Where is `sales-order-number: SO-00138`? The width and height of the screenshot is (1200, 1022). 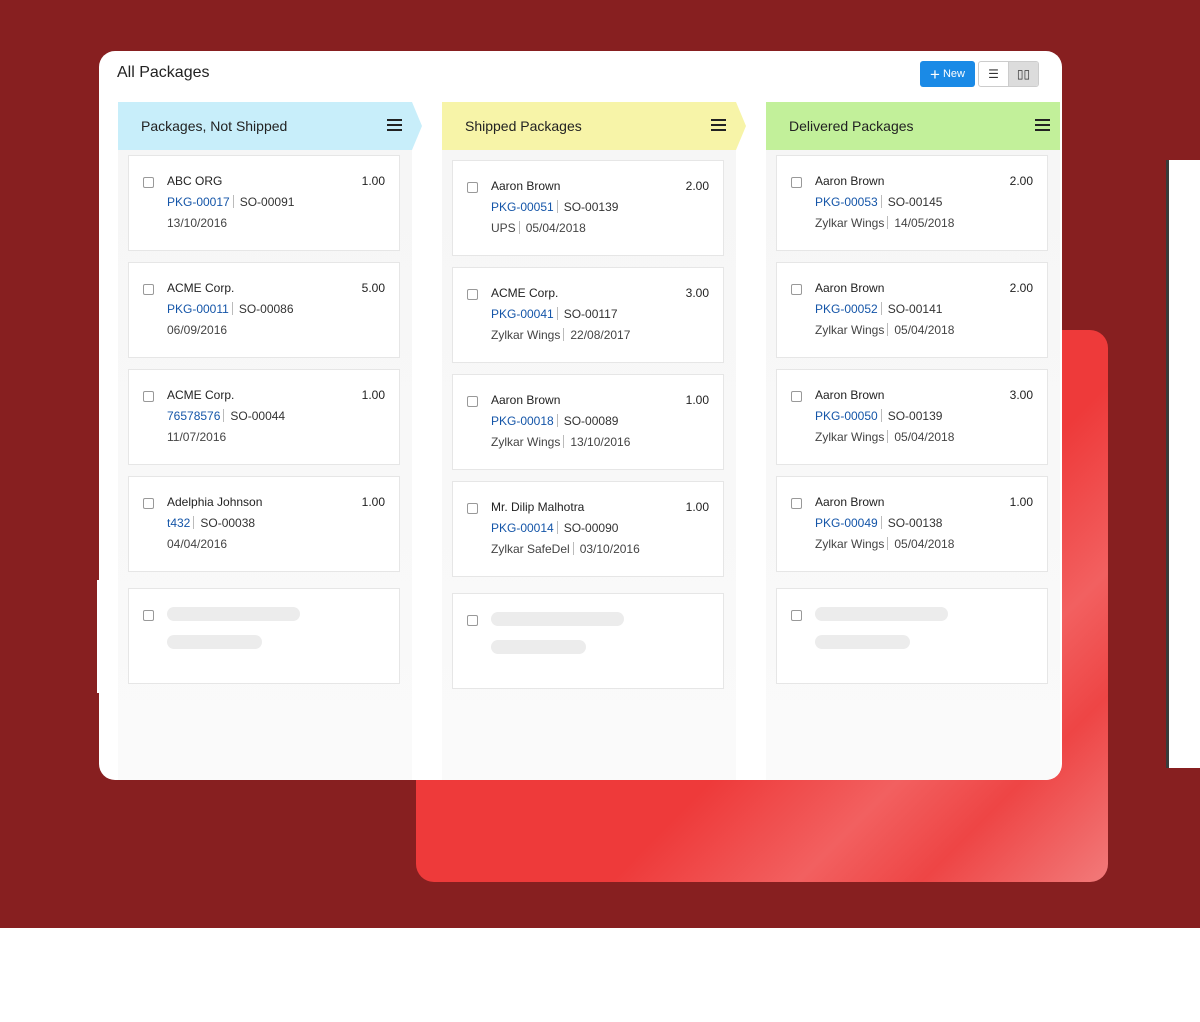 sales-order-number: SO-00138 is located at coordinates (915, 523).